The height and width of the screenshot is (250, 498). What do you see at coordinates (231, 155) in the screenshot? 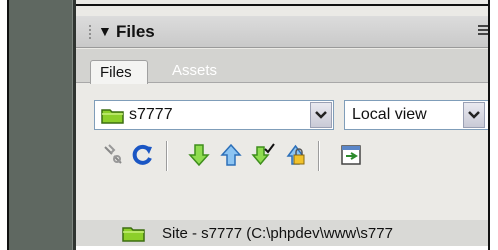
I see `put-files-icon` at bounding box center [231, 155].